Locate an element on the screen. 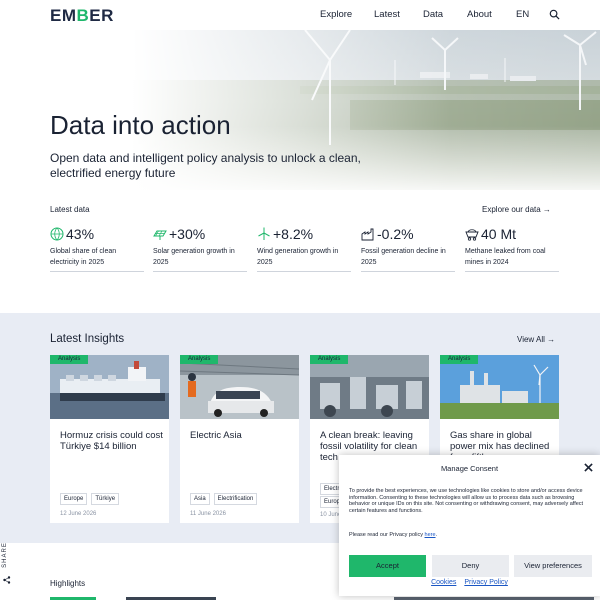 The width and height of the screenshot is (600, 600). cookies-link: Cookies is located at coordinates (443, 582).